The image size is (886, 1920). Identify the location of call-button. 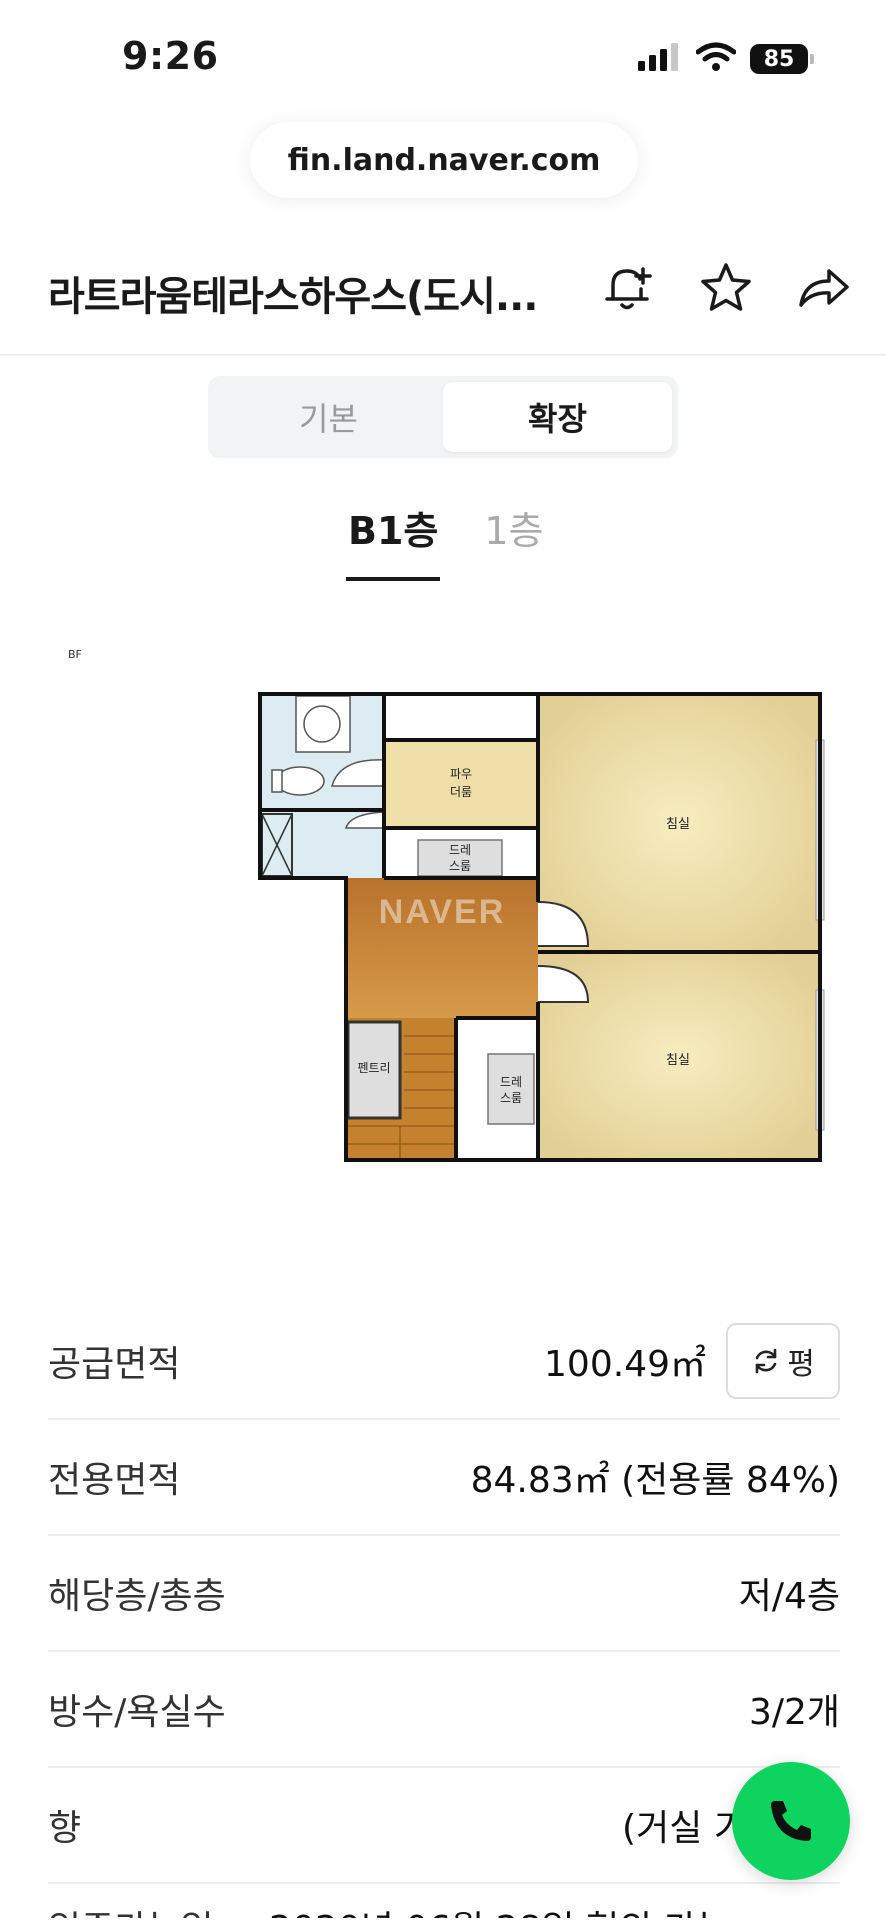
(791, 1821).